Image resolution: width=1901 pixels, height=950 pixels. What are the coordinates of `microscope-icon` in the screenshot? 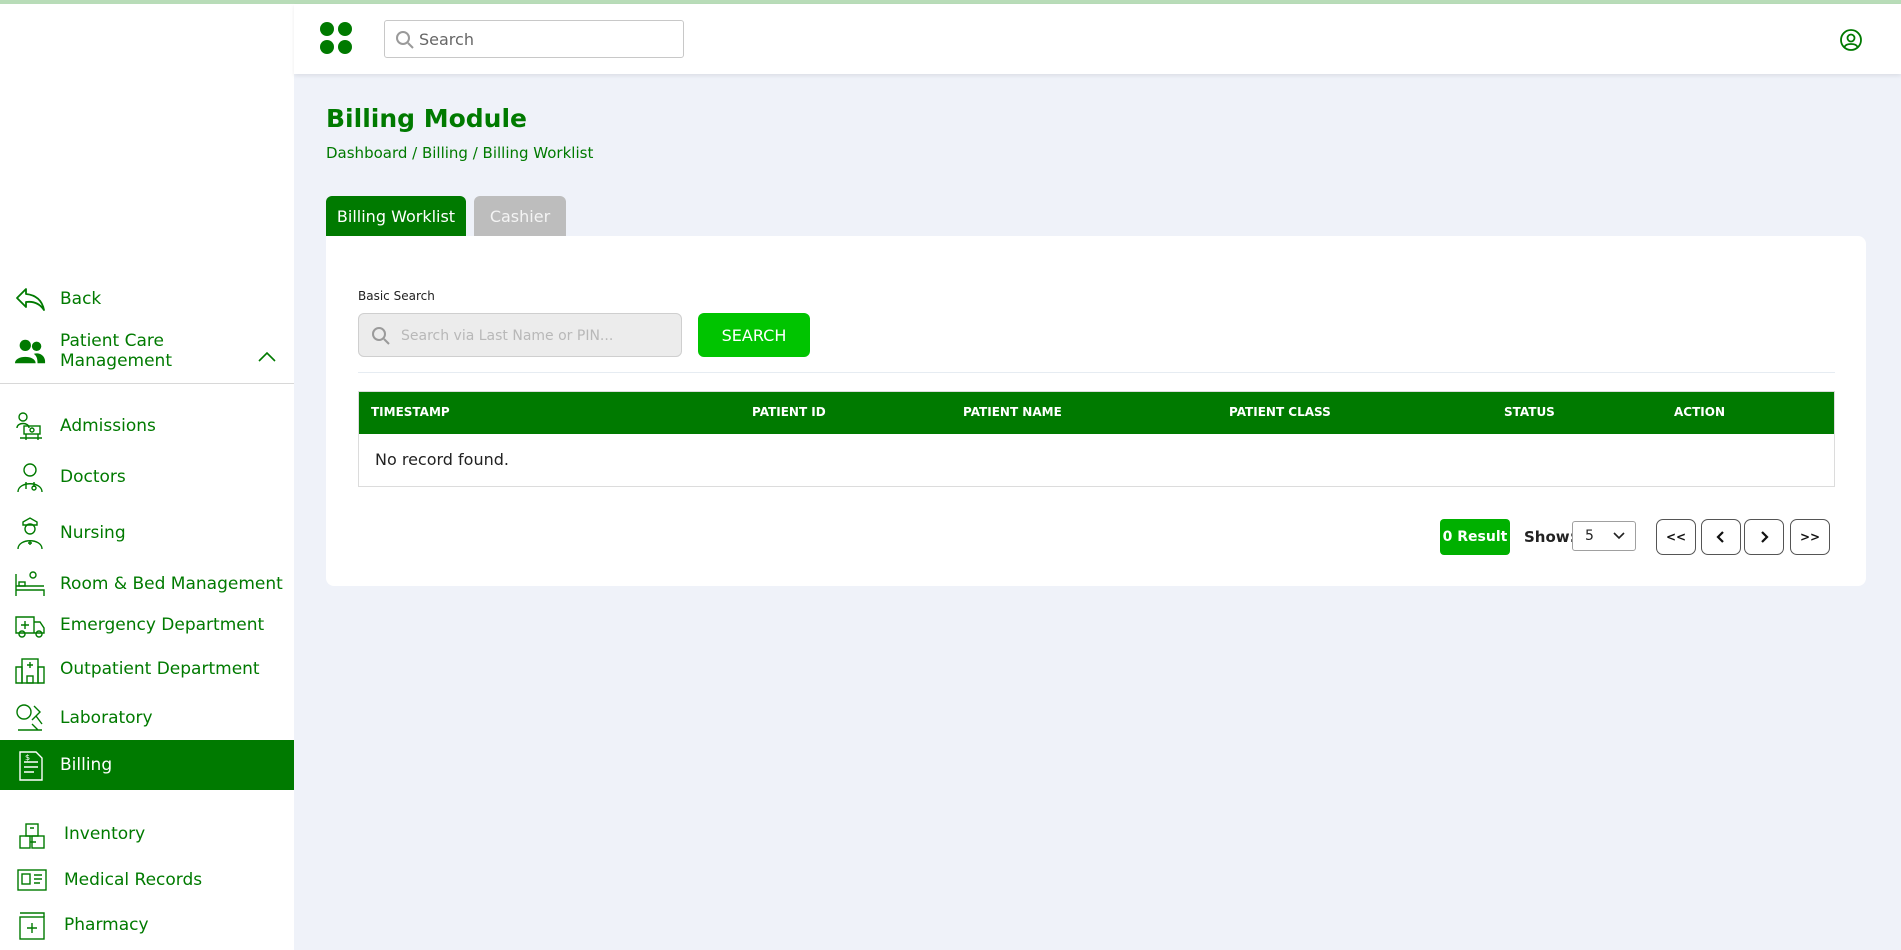 It's located at (30, 718).